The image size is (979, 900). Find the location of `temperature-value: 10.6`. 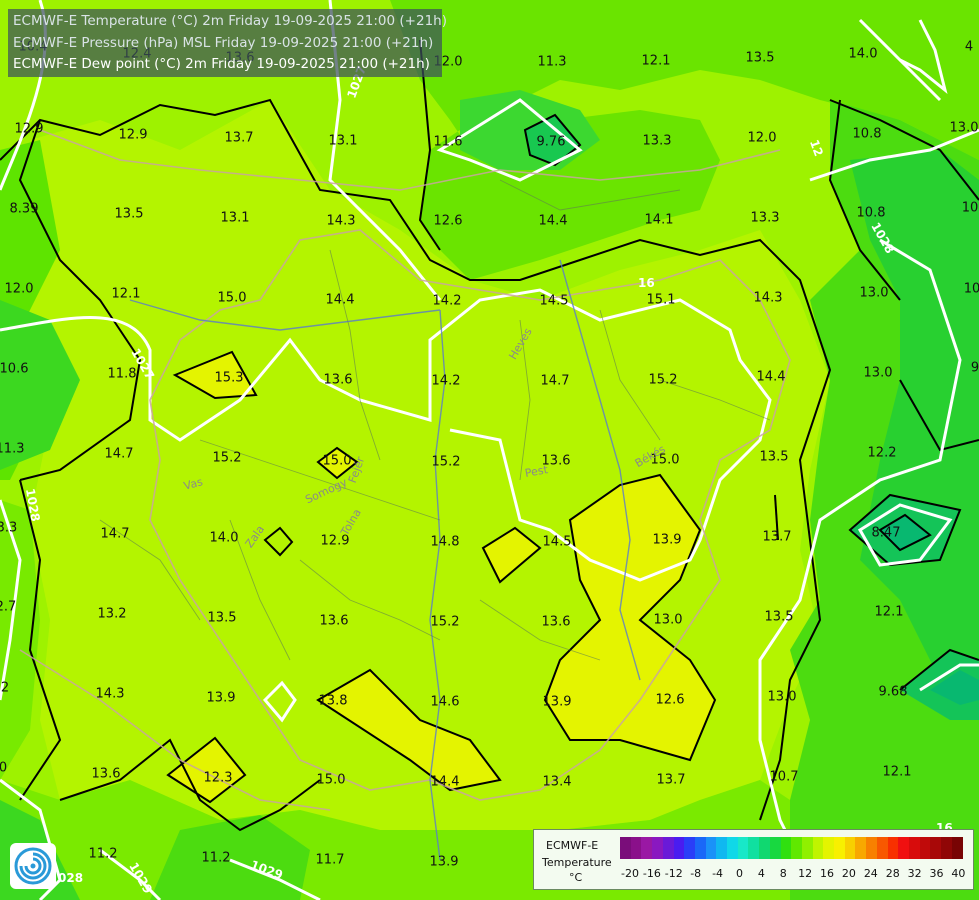

temperature-value: 10.6 is located at coordinates (14, 369).